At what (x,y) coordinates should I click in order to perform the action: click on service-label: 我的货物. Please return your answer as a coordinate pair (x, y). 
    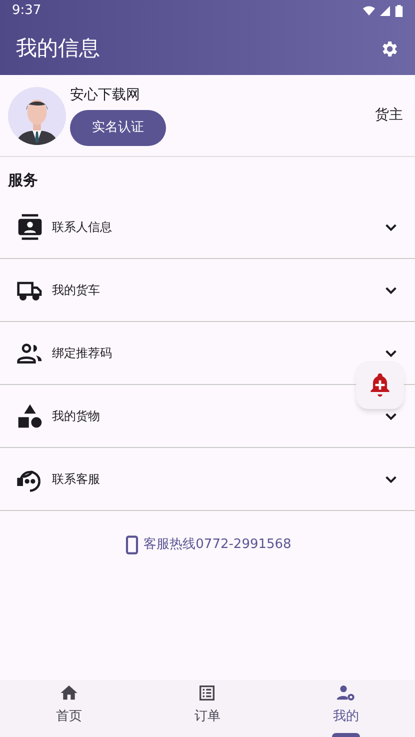
    Looking at the image, I should click on (76, 416).